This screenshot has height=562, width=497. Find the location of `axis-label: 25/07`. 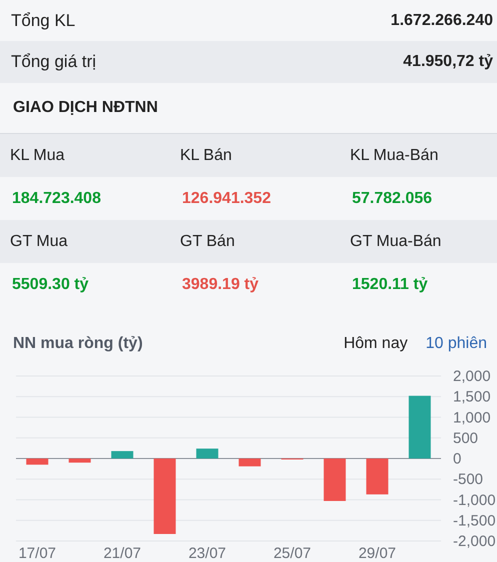

axis-label: 25/07 is located at coordinates (292, 553).